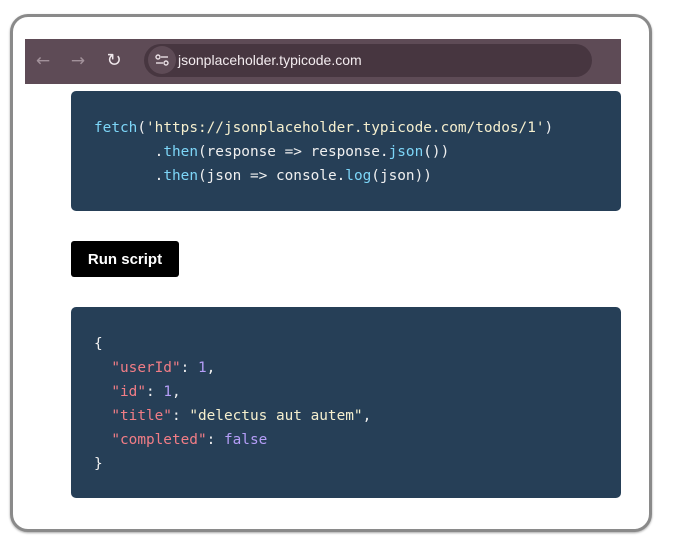  What do you see at coordinates (270, 60) in the screenshot?
I see `url-text: jsonplaceholder.typicode.com` at bounding box center [270, 60].